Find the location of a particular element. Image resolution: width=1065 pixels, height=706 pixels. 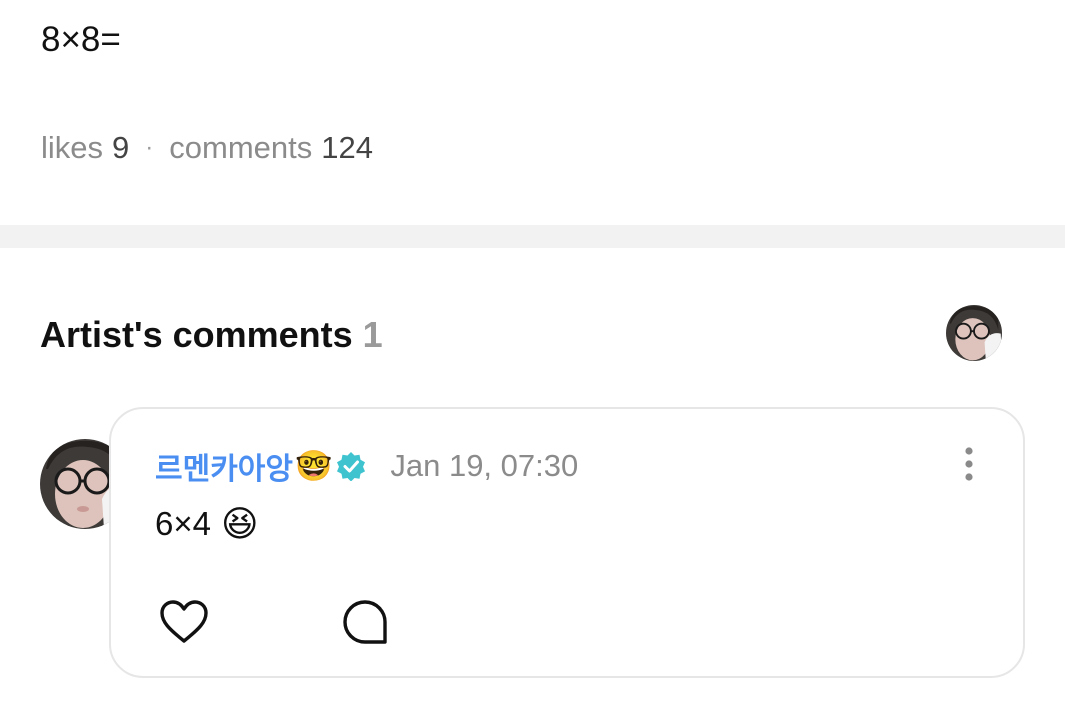

comment-author-name: 르멘카아앙 is located at coordinates (224, 466).